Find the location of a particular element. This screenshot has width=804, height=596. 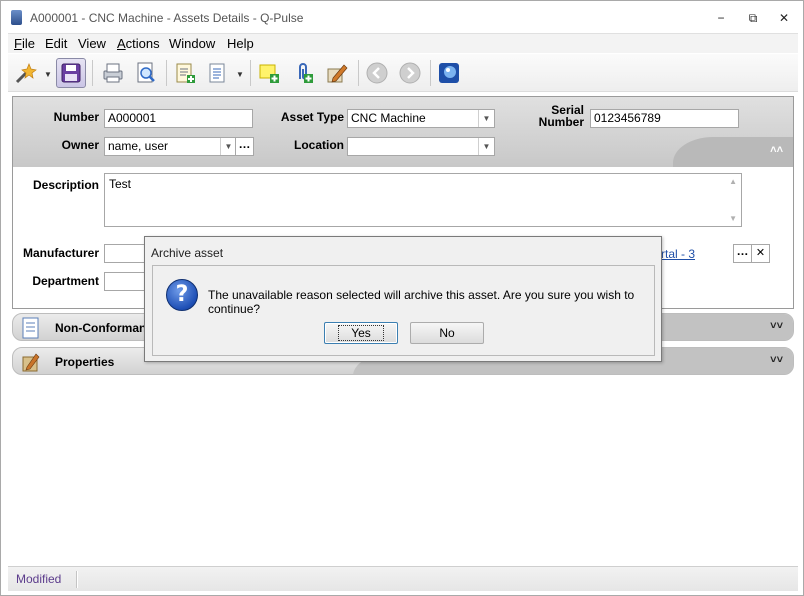

edit-icon is located at coordinates (337, 73).